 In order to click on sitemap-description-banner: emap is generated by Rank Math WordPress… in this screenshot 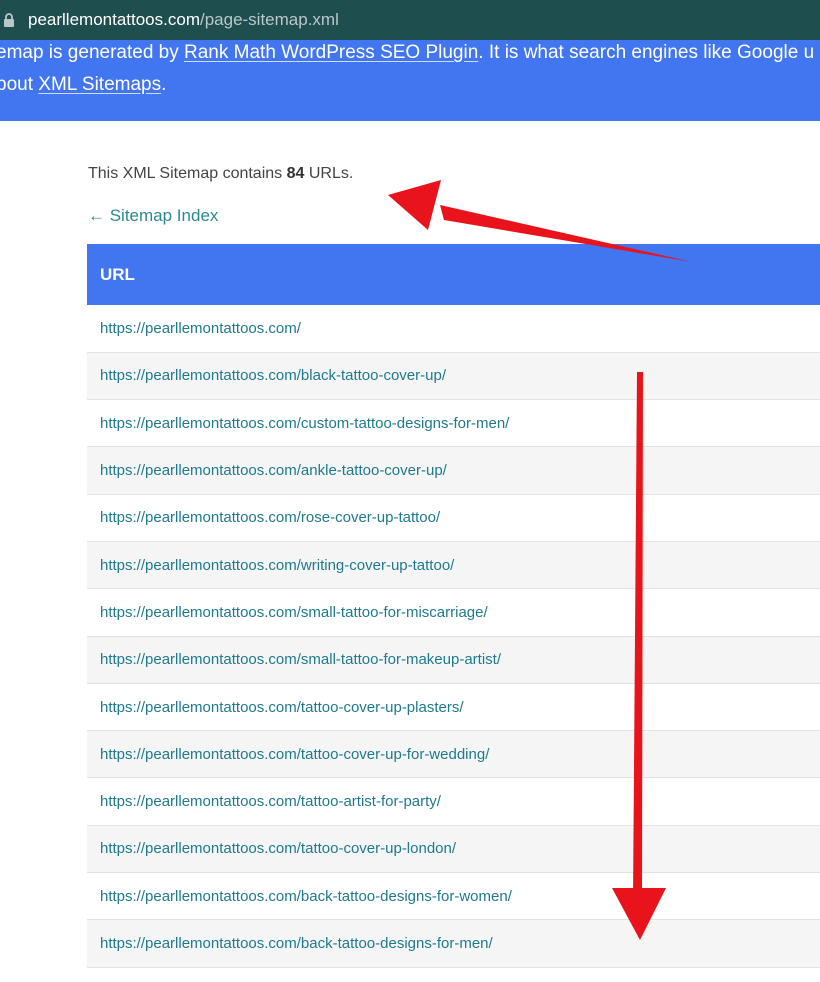, I will do `click(410, 80)`.